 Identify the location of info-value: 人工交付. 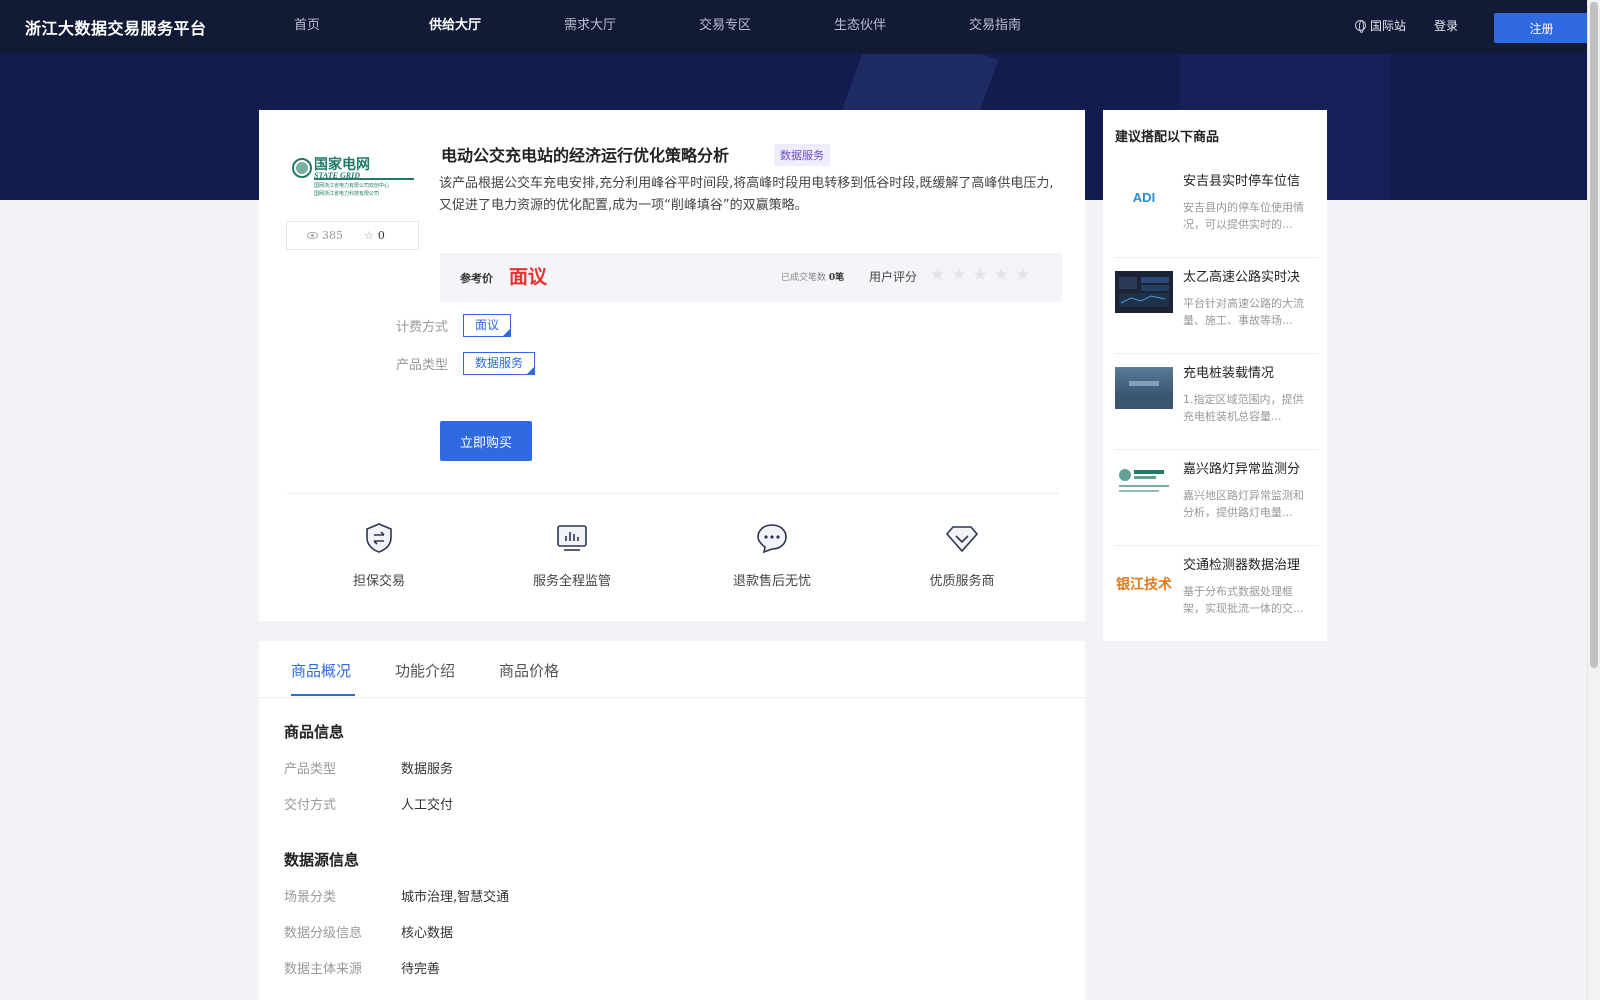
(427, 805).